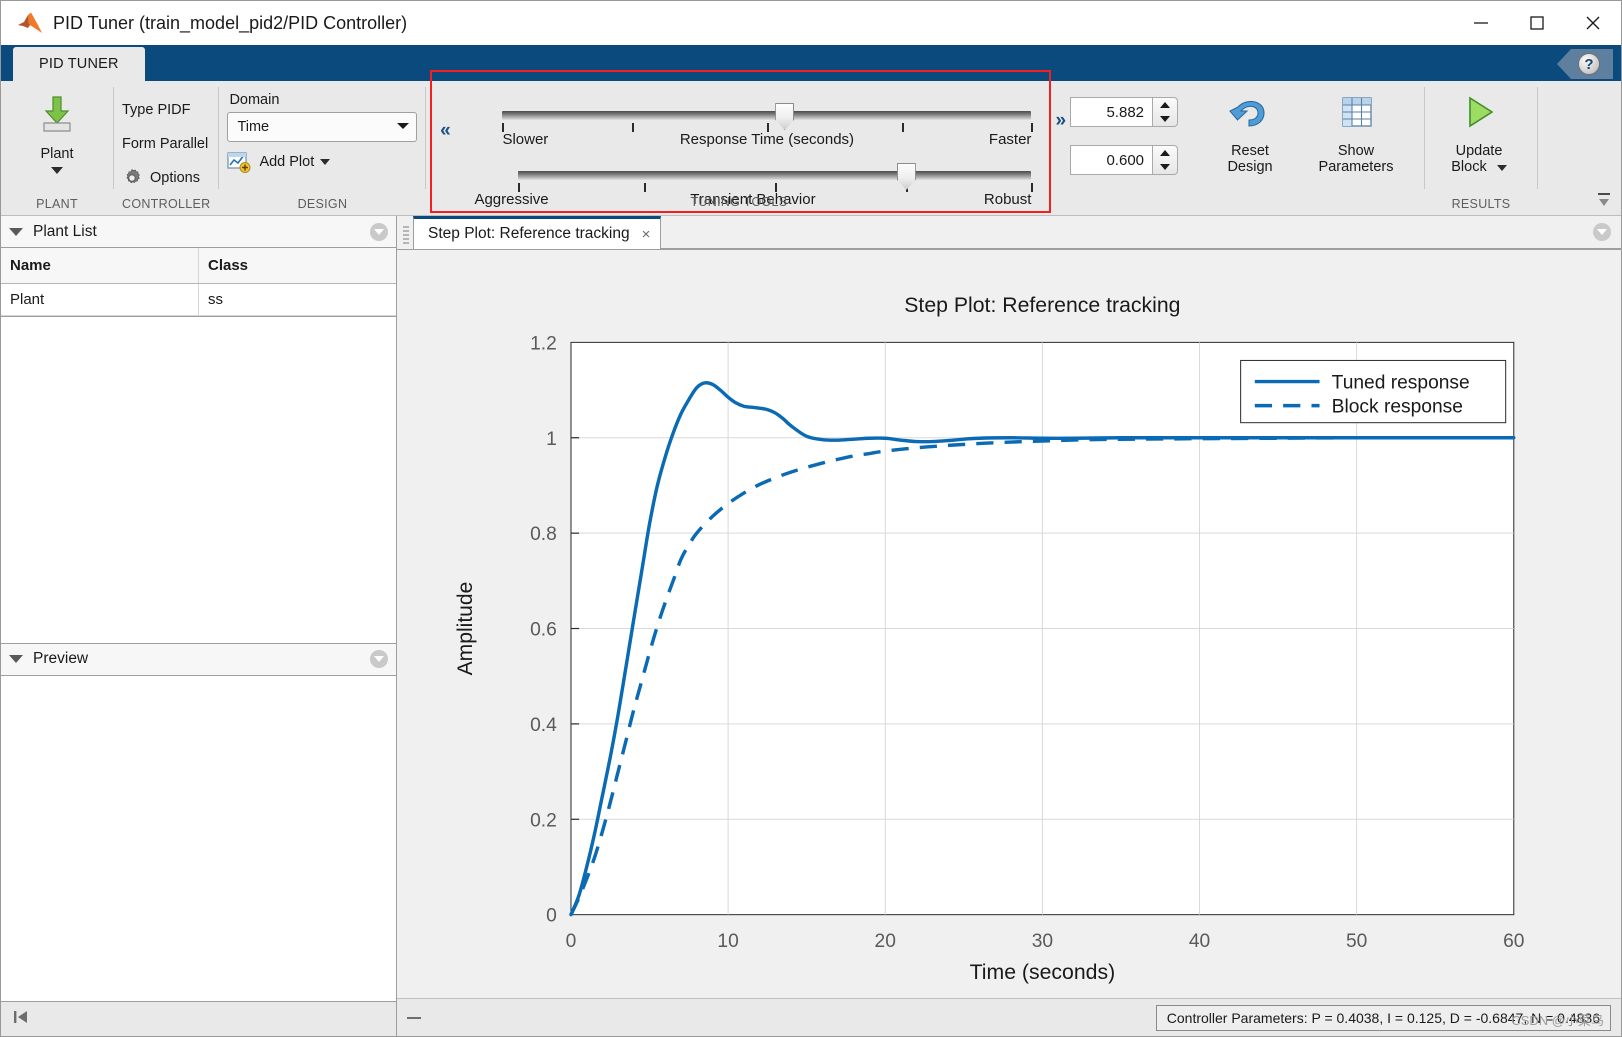 This screenshot has height=1037, width=1622. What do you see at coordinates (406, 235) in the screenshot?
I see `document-drag-grip` at bounding box center [406, 235].